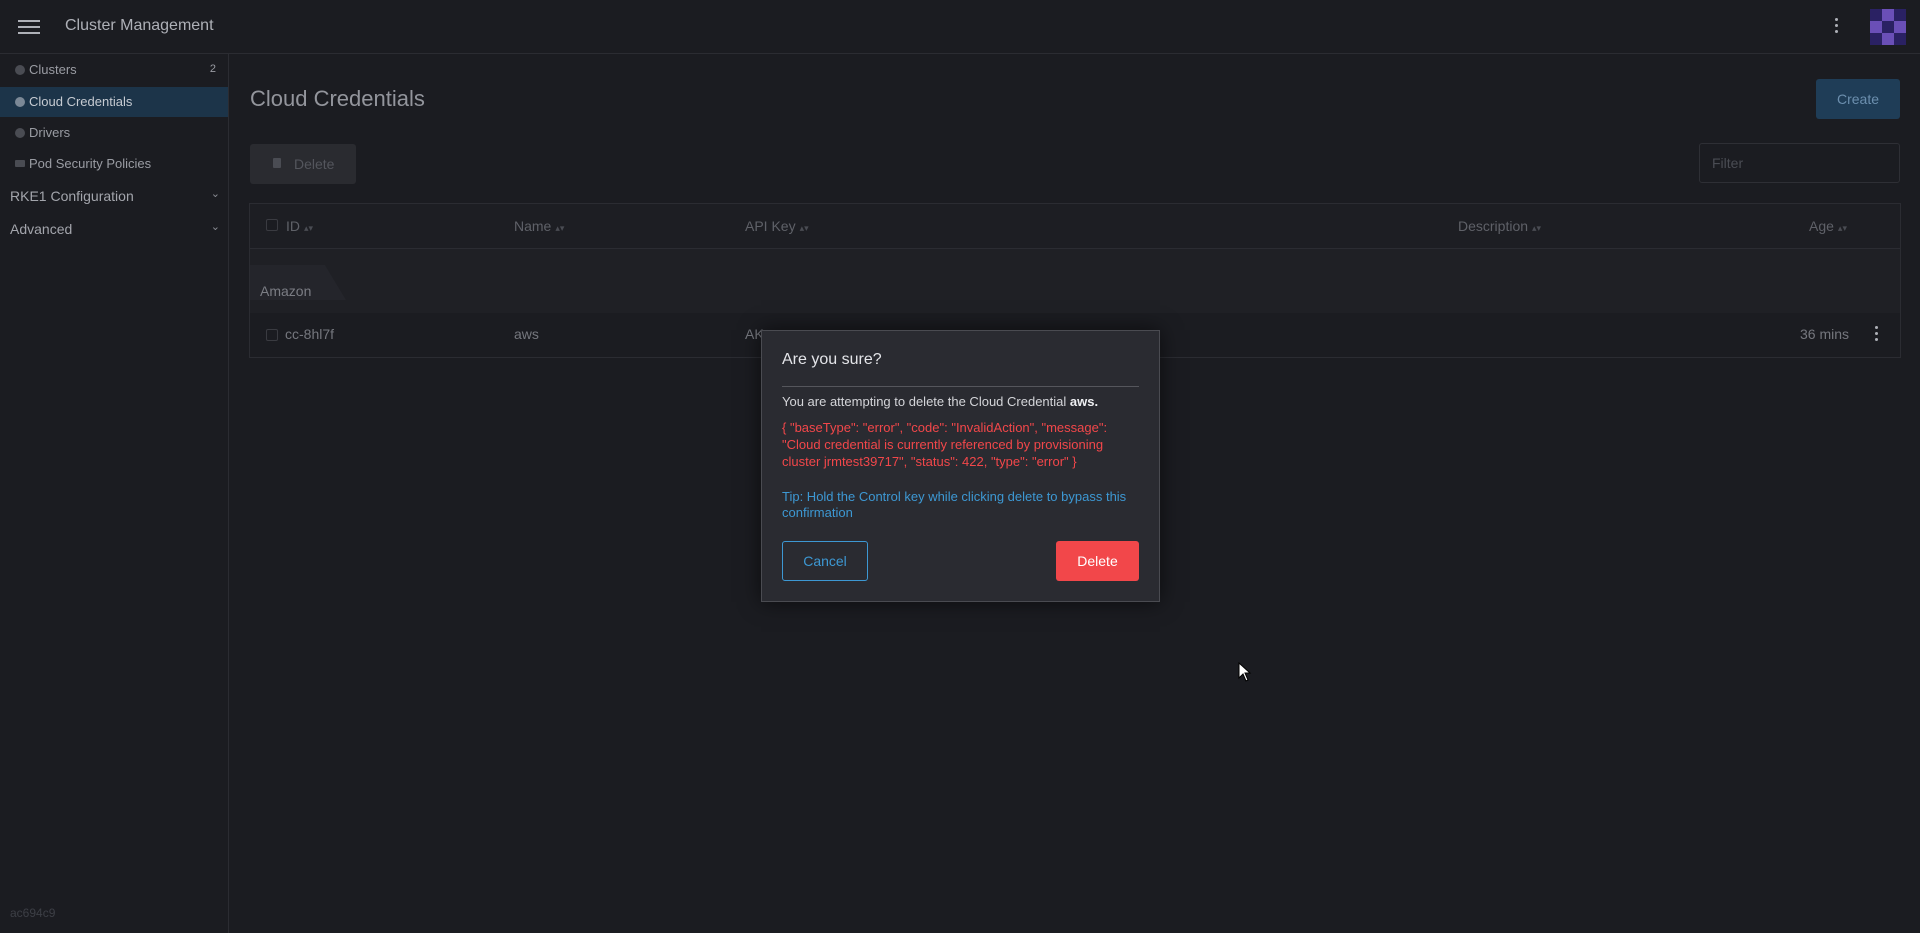 This screenshot has width=1920, height=933. Describe the element at coordinates (286, 291) in the screenshot. I see `group-label: Amazon` at that location.